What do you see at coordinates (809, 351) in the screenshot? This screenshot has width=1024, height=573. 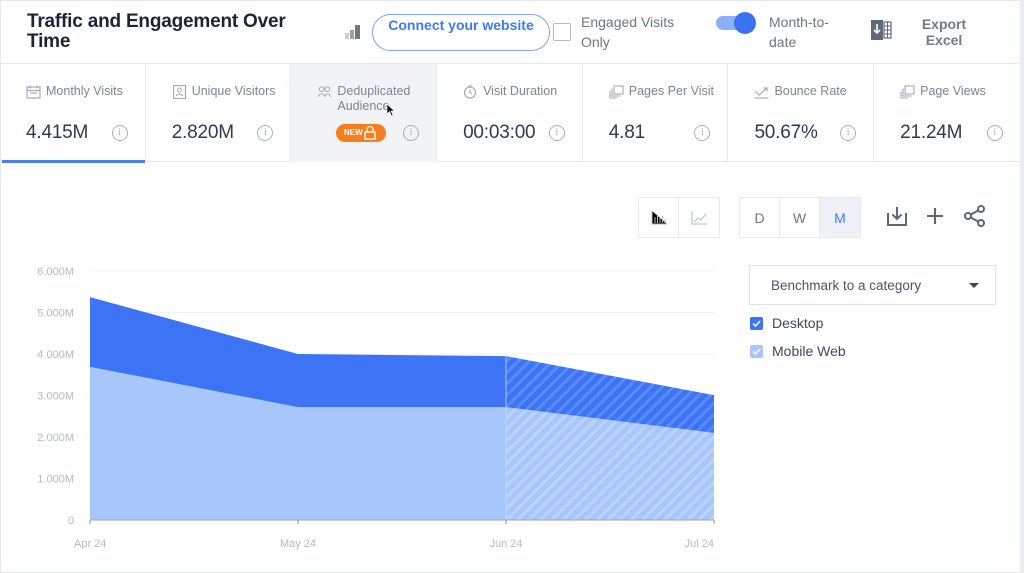 I see `legend-label: Mobile Web` at bounding box center [809, 351].